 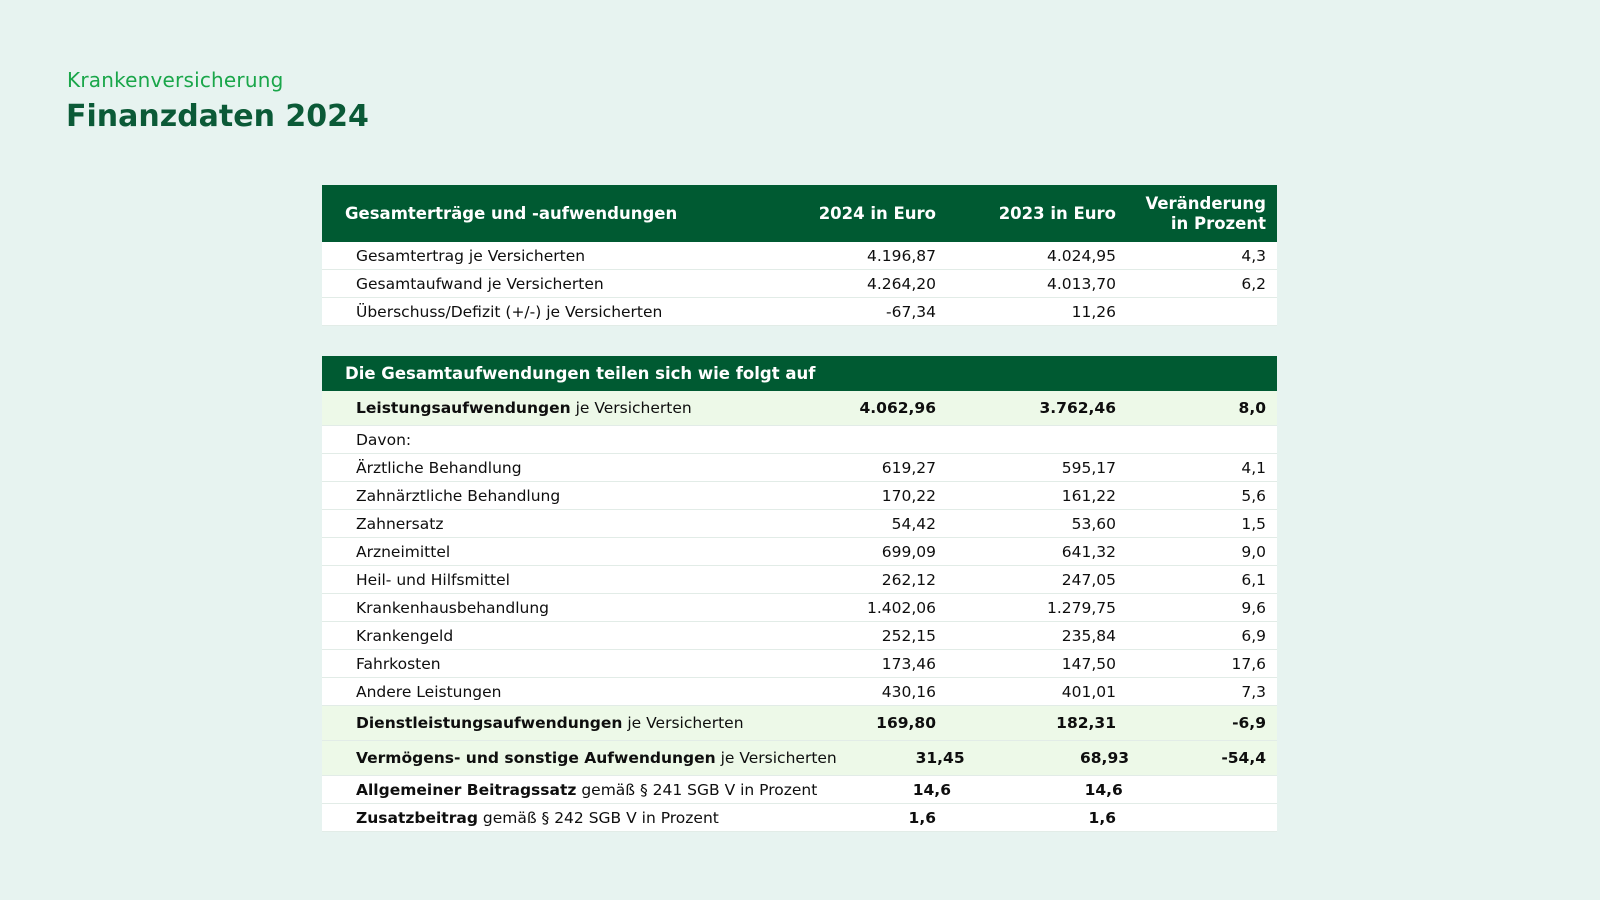 What do you see at coordinates (799, 692) in the screenshot?
I see `table-row: Andere Leistungen 430,16 401,01 7,3` at bounding box center [799, 692].